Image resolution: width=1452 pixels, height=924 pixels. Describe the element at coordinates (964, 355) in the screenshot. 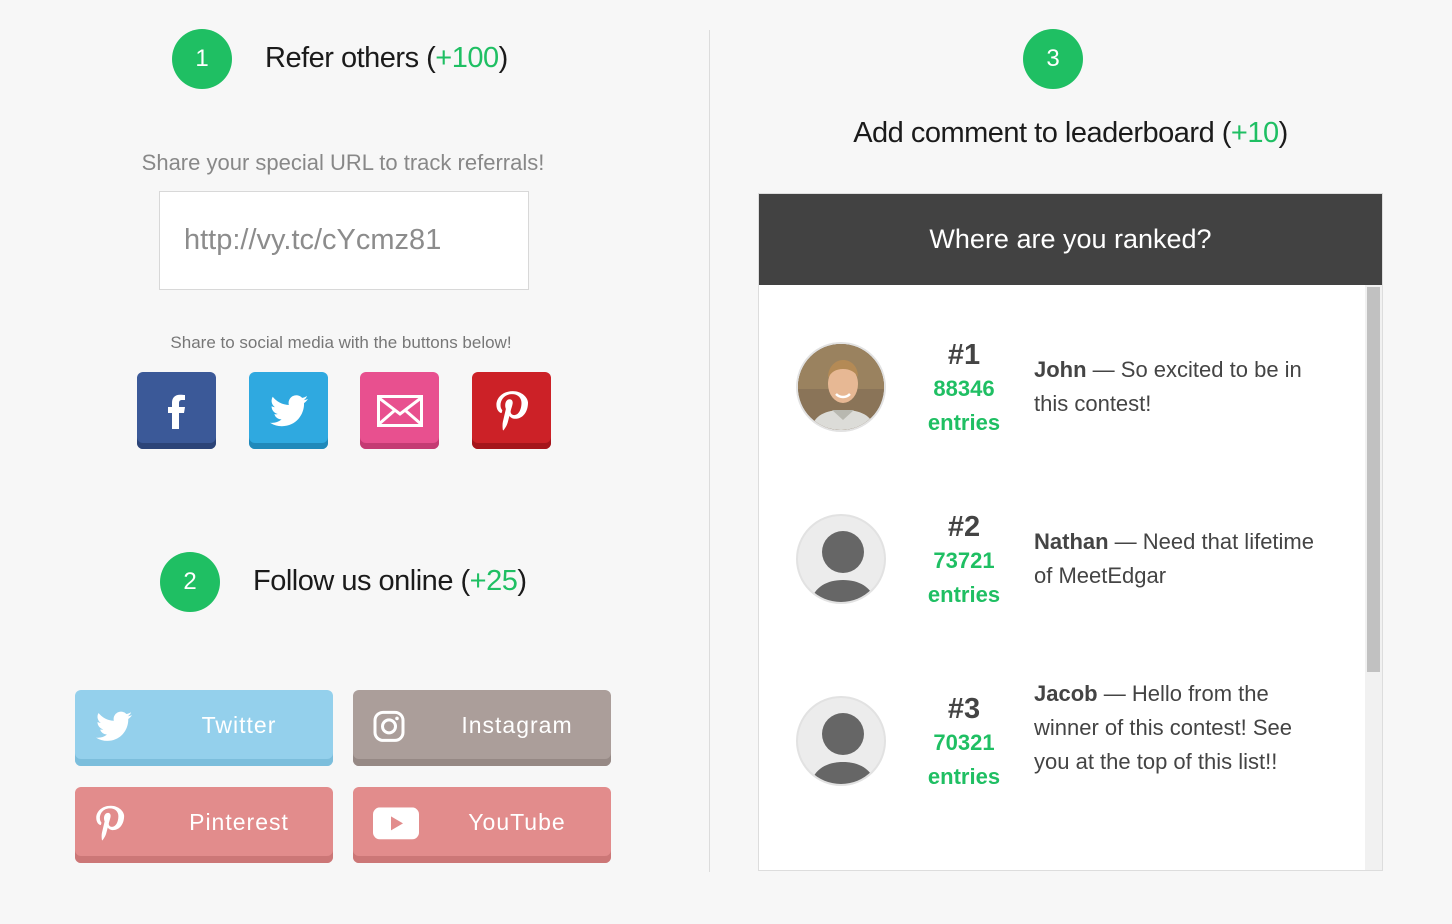

I see `rank-number: #1` at that location.